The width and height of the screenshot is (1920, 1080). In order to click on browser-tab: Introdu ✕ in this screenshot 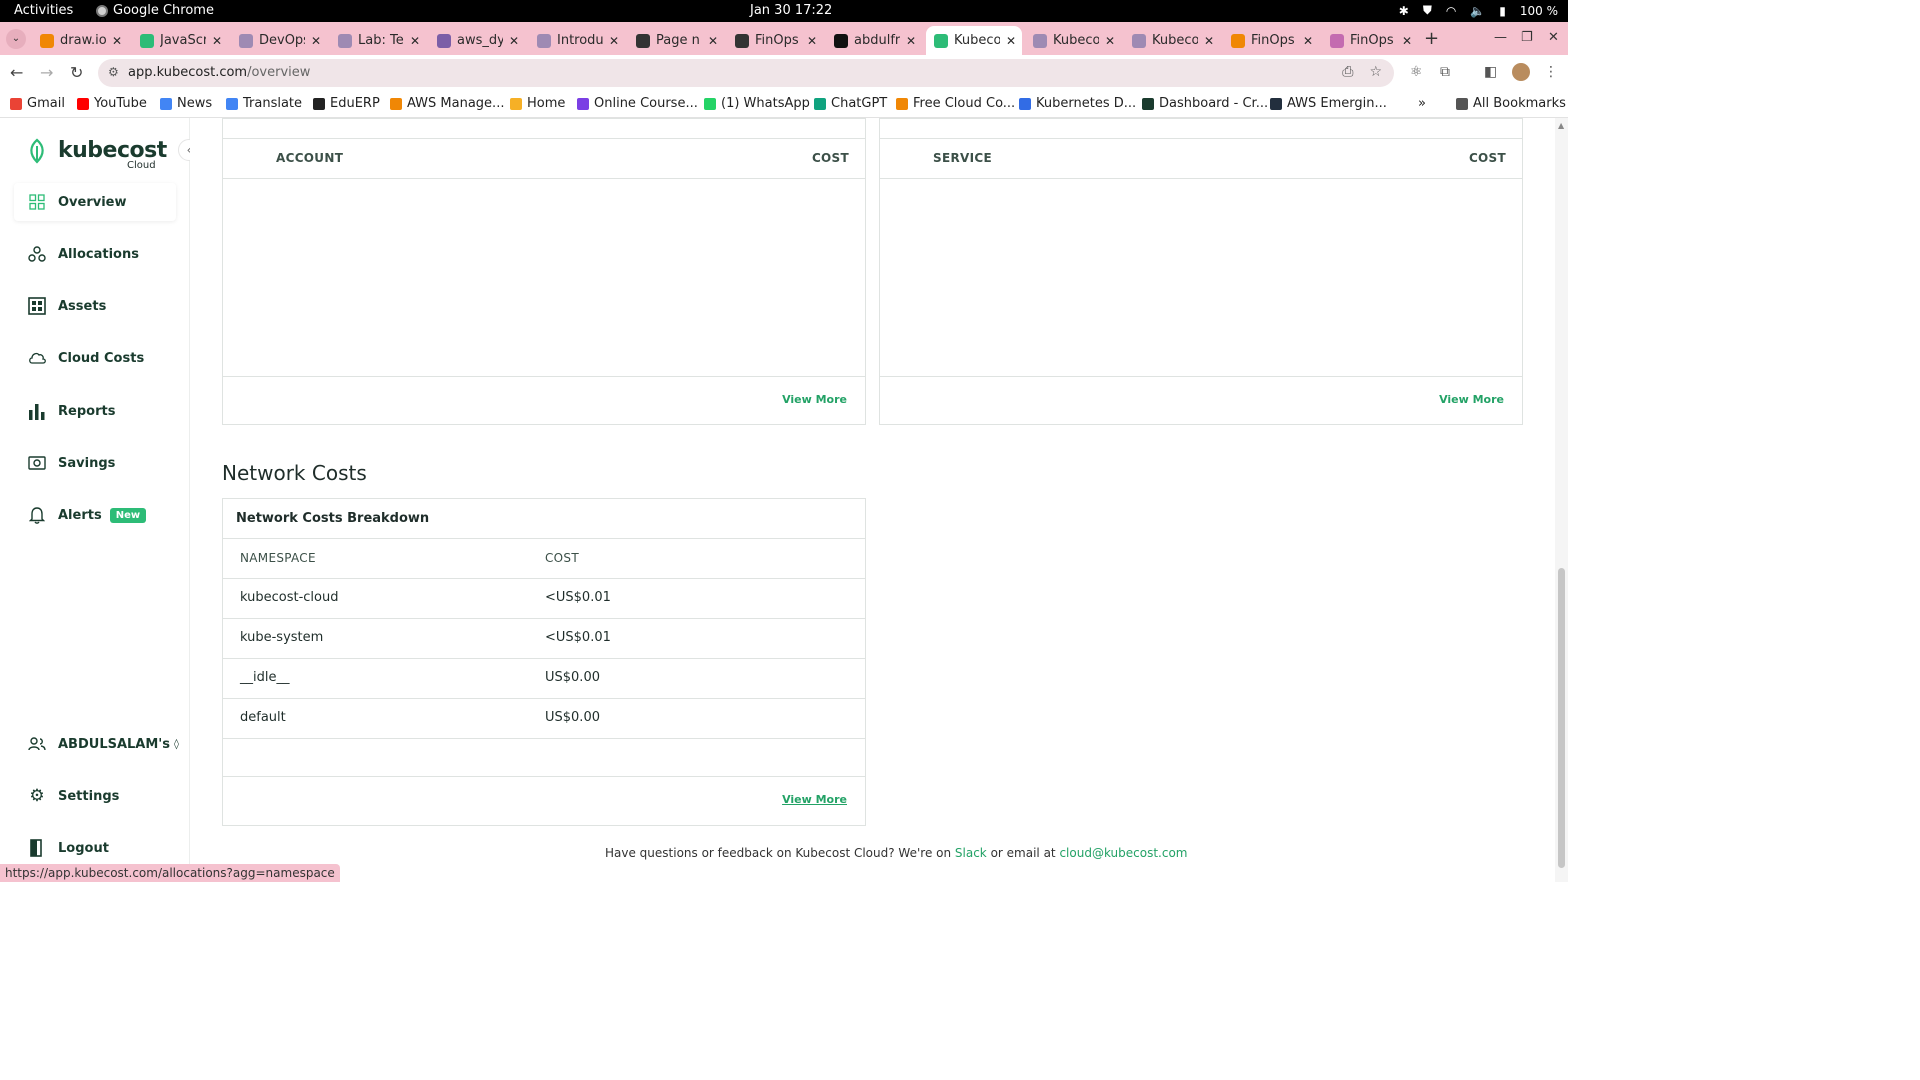, I will do `click(577, 40)`.